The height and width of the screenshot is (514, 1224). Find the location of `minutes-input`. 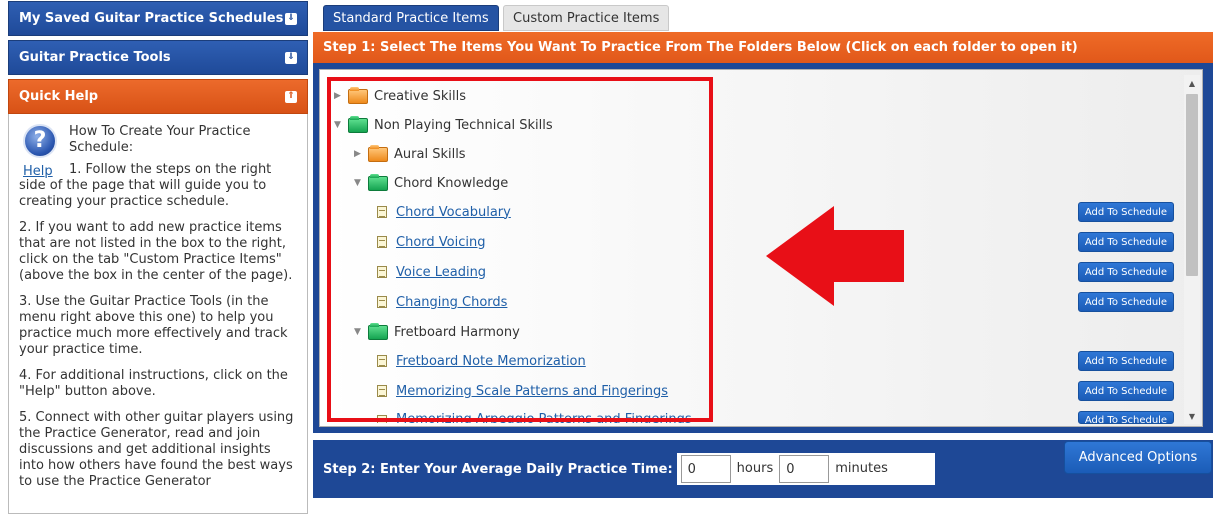

minutes-input is located at coordinates (804, 469).